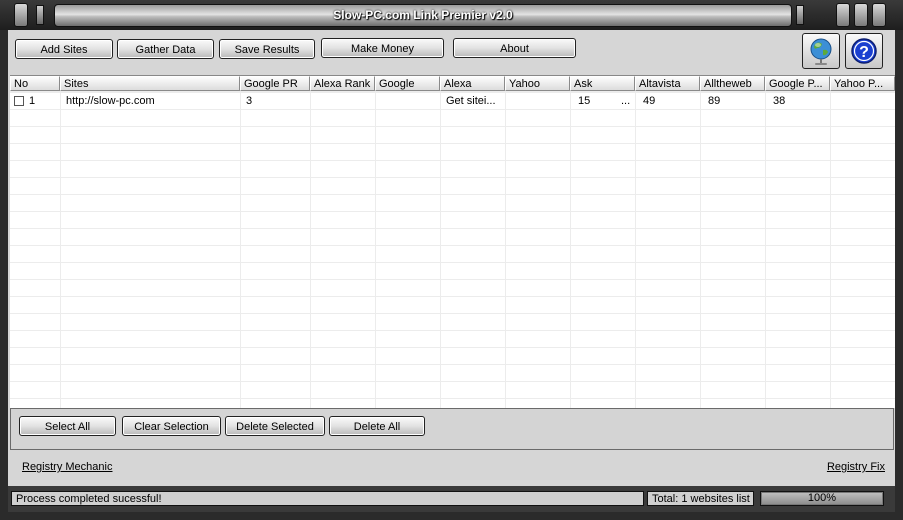 The image size is (903, 520). I want to click on cell-site: http://slow-pc.com, so click(110, 101).